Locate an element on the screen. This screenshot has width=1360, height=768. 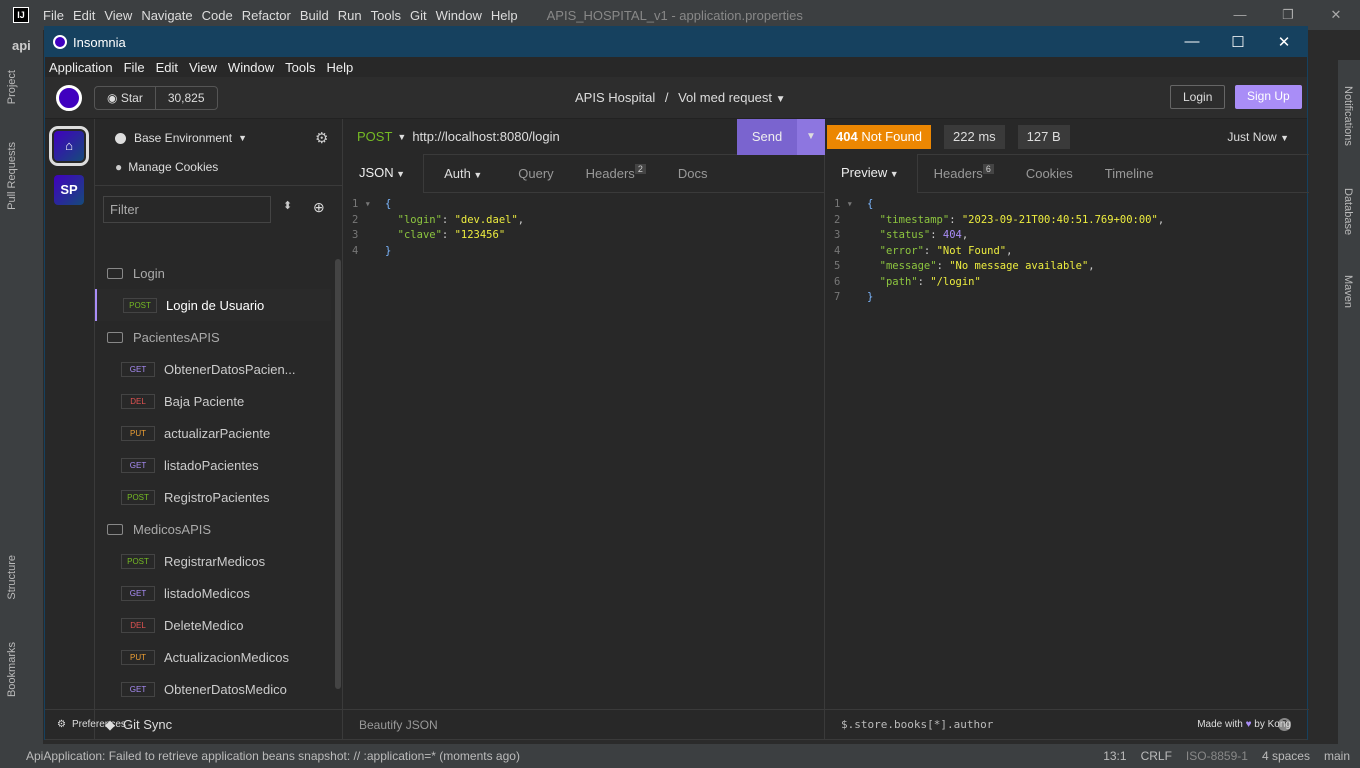
tab-docs: Docs is located at coordinates (693, 174).